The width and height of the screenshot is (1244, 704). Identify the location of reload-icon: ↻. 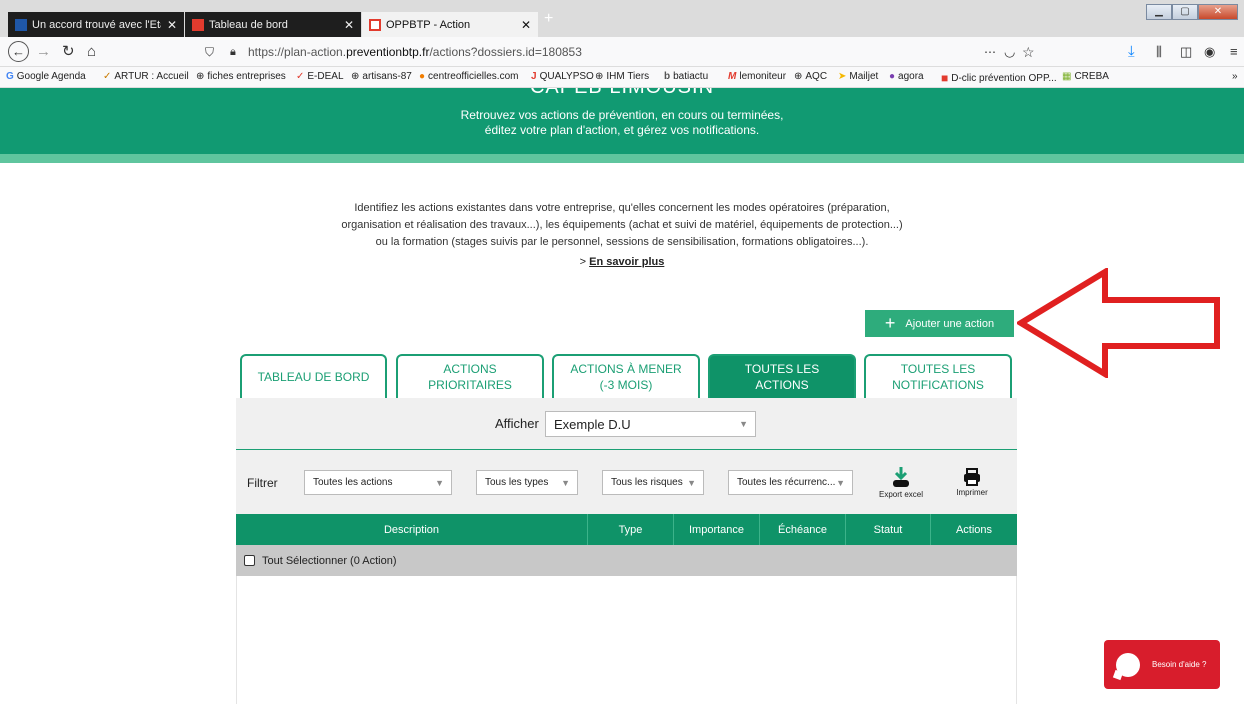
(68, 52).